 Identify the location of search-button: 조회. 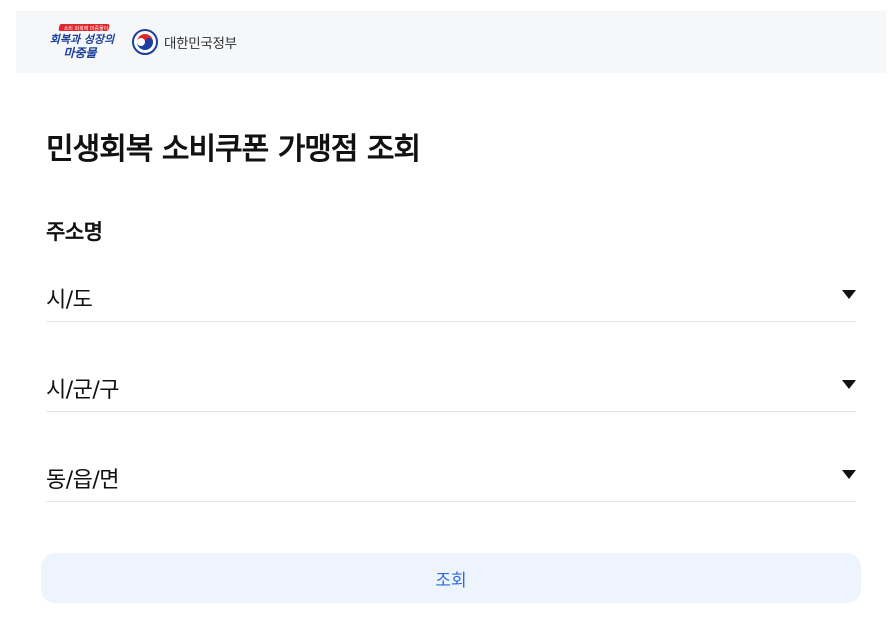
(451, 578).